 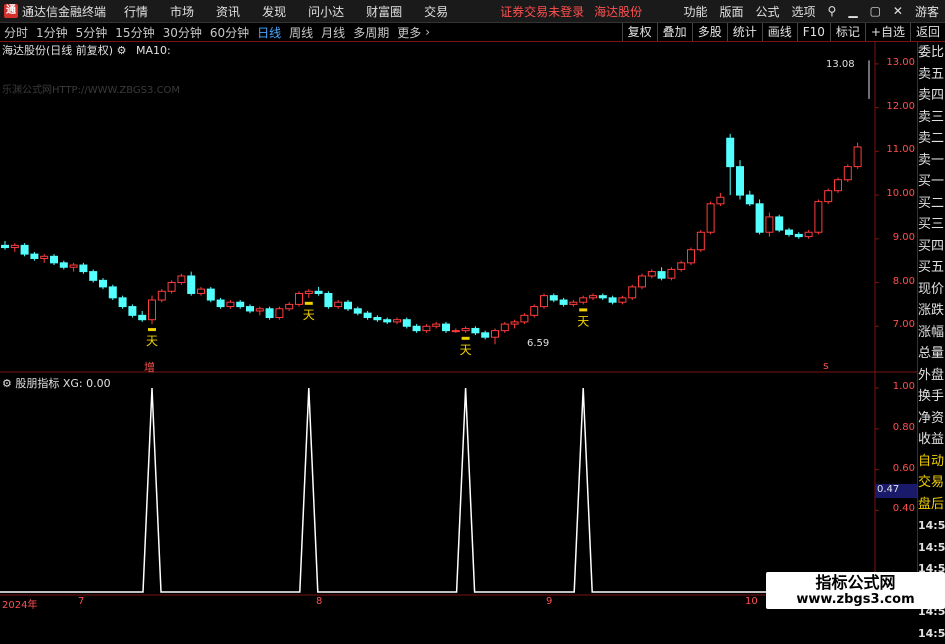 What do you see at coordinates (931, 204) in the screenshot?
I see `side-item-7: 买二` at bounding box center [931, 204].